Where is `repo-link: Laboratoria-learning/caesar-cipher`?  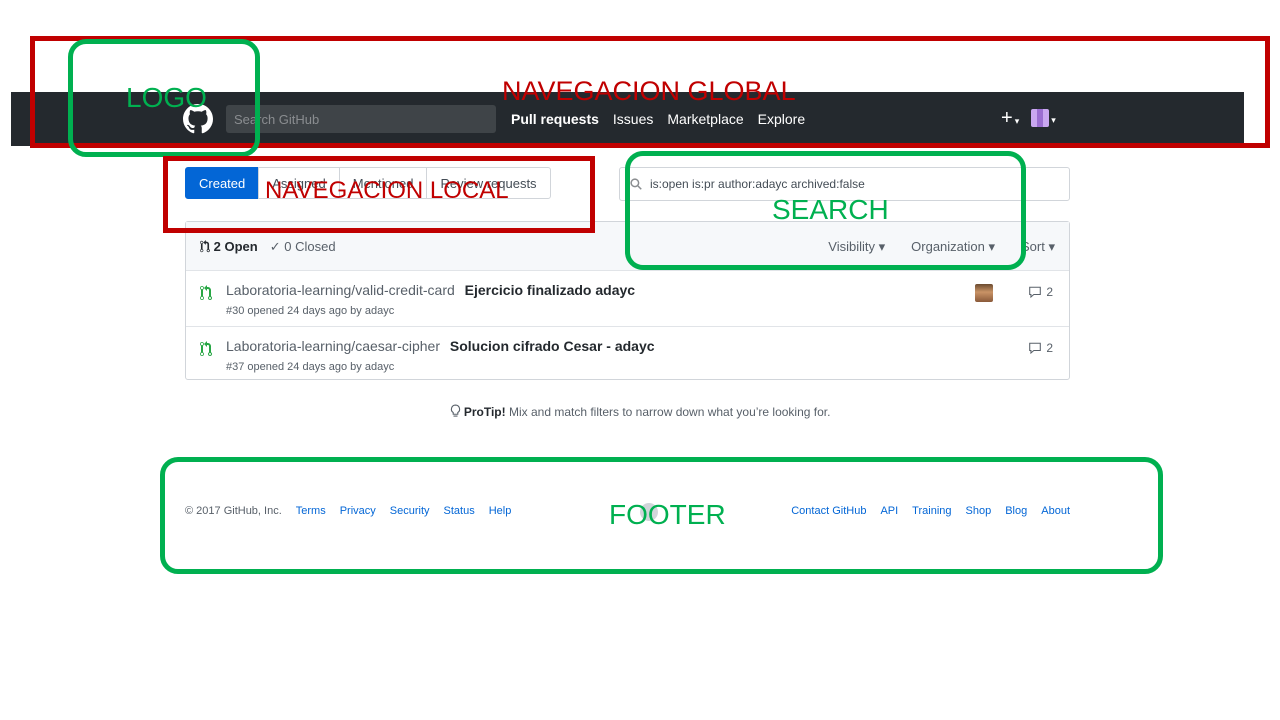
repo-link: Laboratoria-learning/caesar-cipher is located at coordinates (333, 346).